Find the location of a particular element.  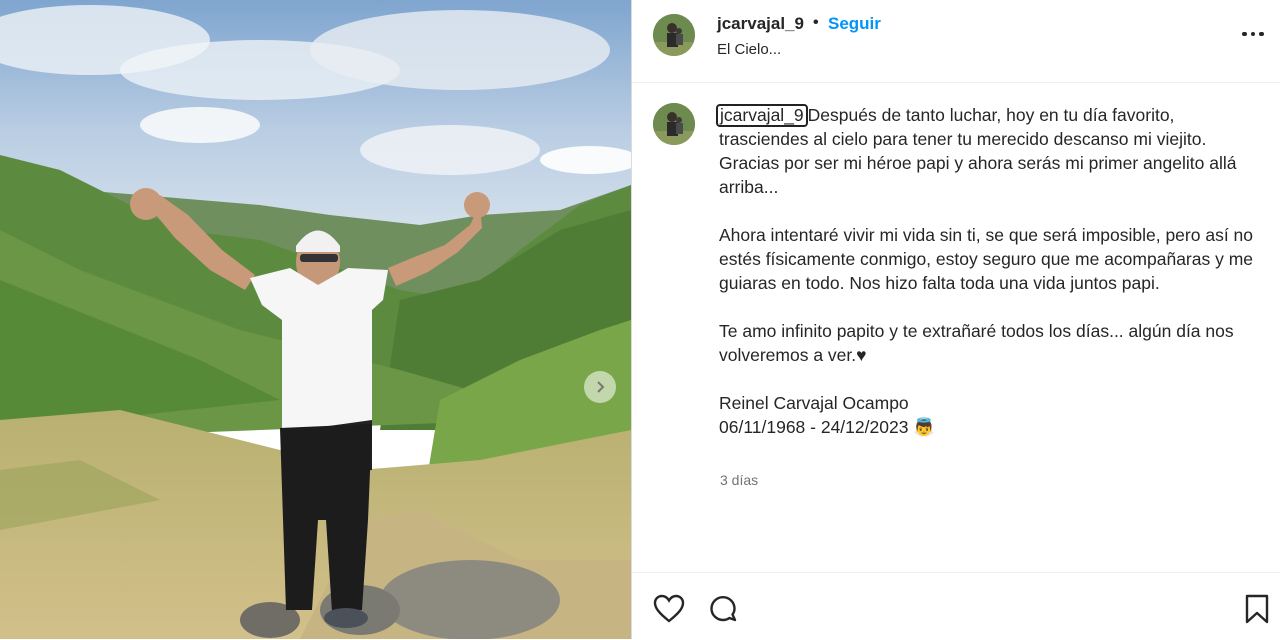

comment-icon is located at coordinates (723, 609).